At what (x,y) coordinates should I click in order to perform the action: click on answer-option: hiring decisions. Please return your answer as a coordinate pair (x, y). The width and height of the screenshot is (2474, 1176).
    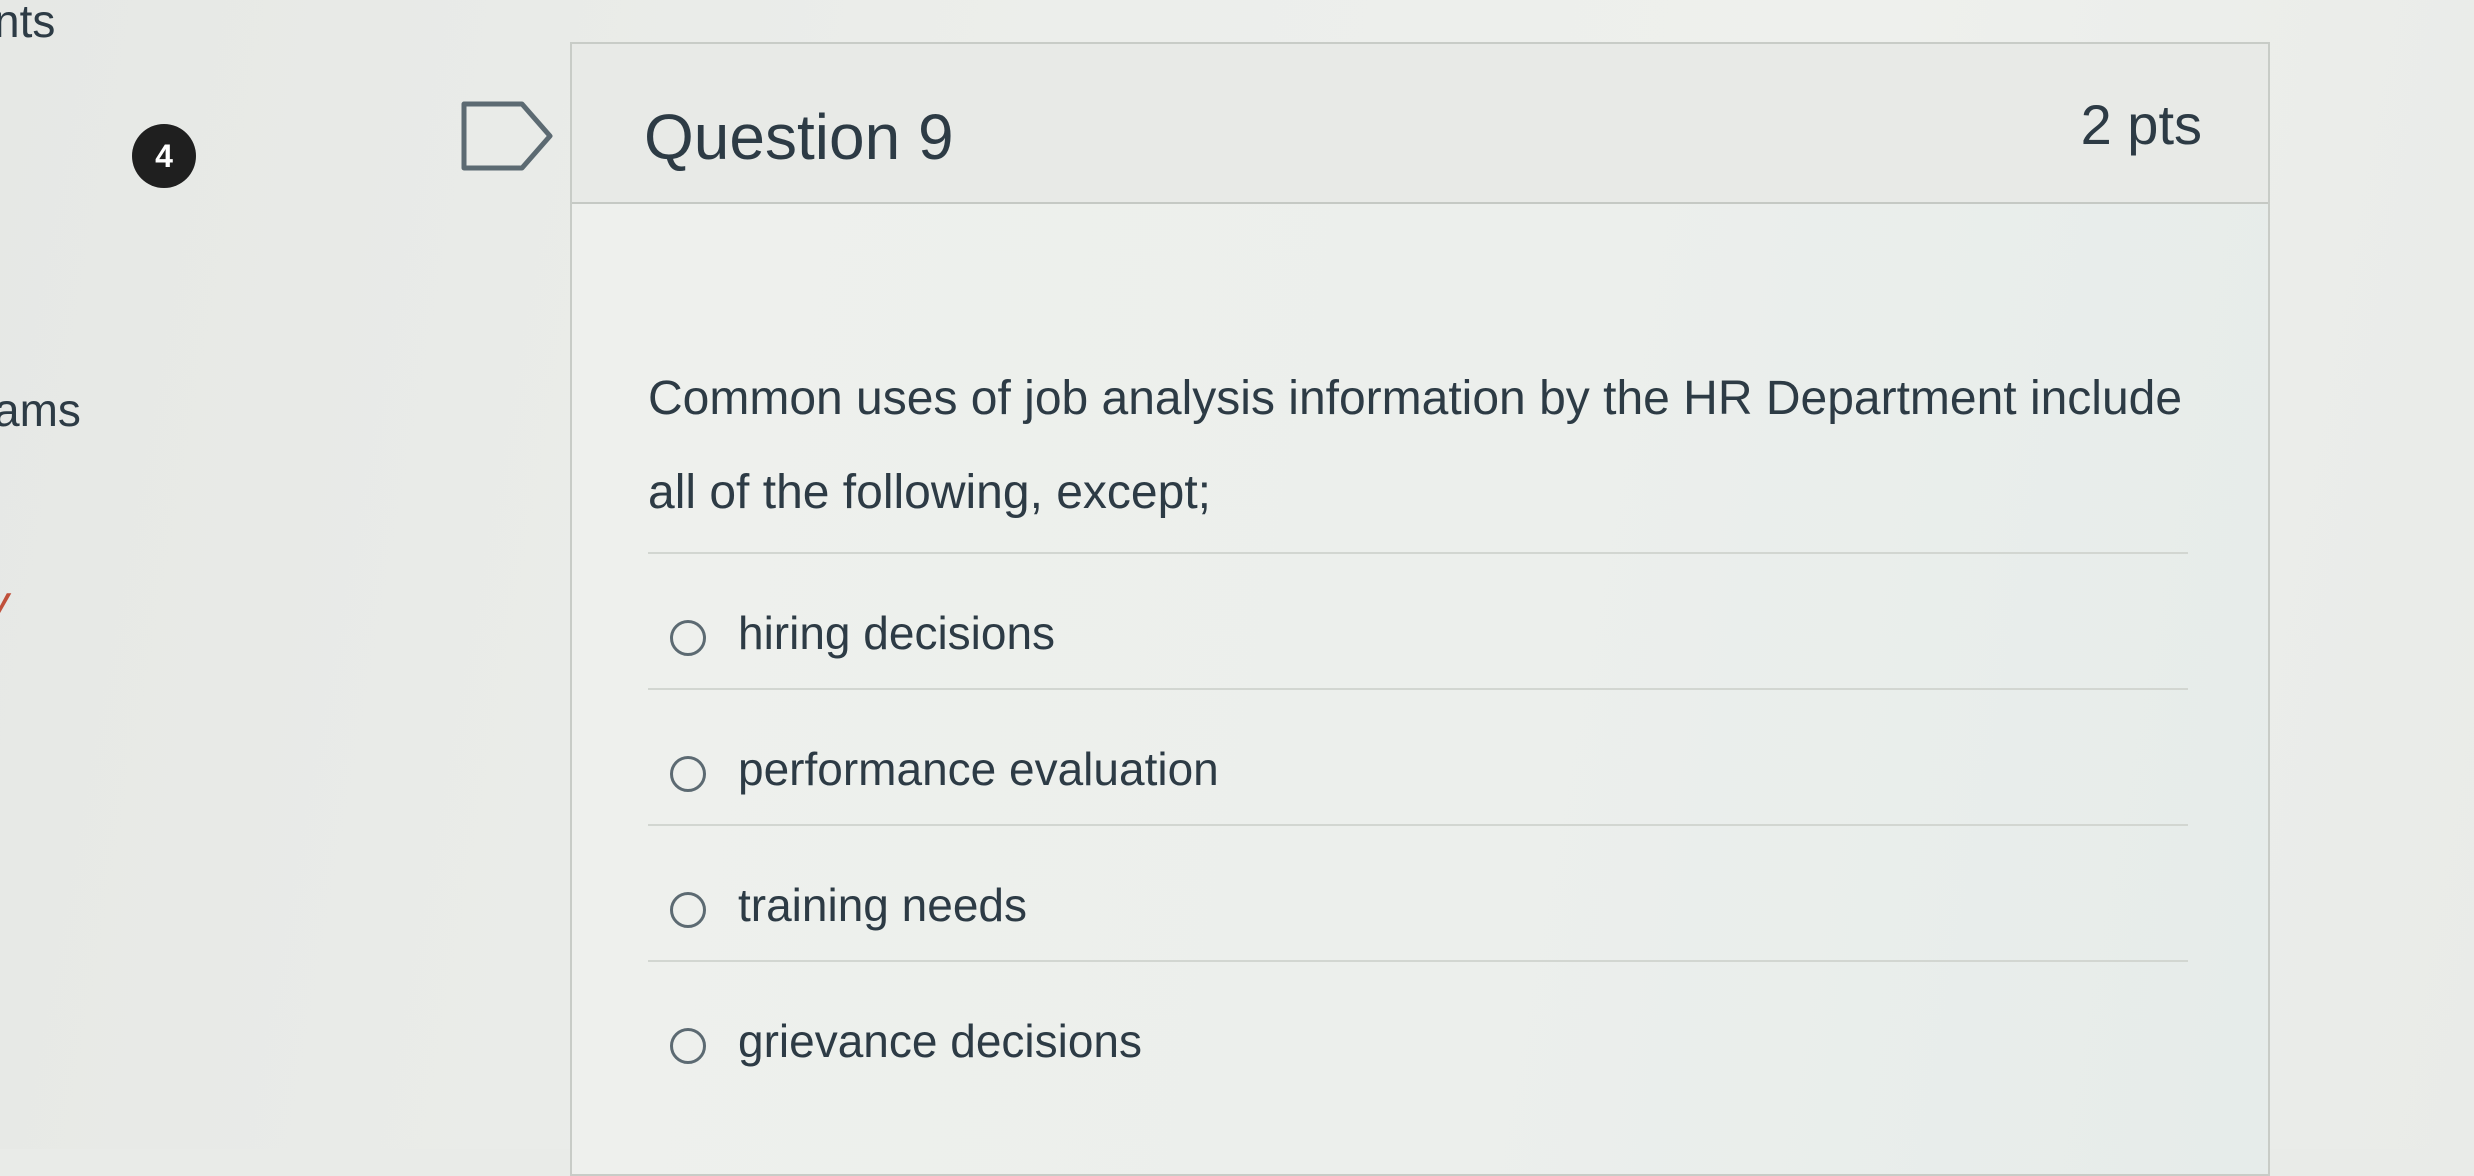
    Looking at the image, I should click on (1418, 620).